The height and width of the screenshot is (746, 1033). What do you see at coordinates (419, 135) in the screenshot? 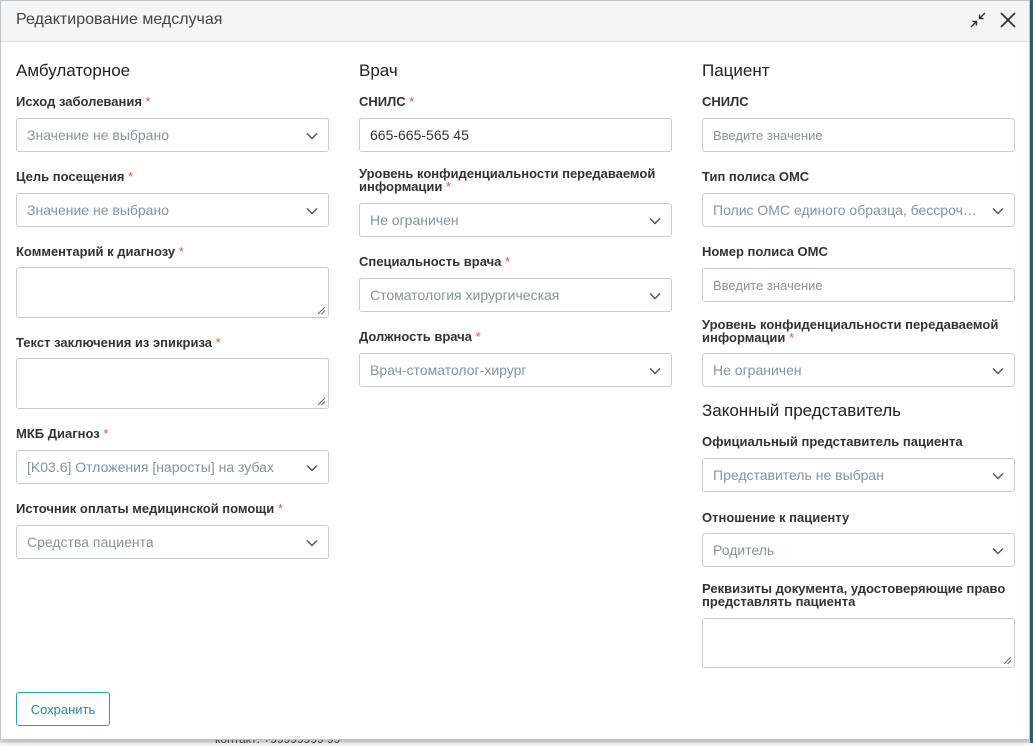
I see `doctor-snils-value: 665-665-565 45` at bounding box center [419, 135].